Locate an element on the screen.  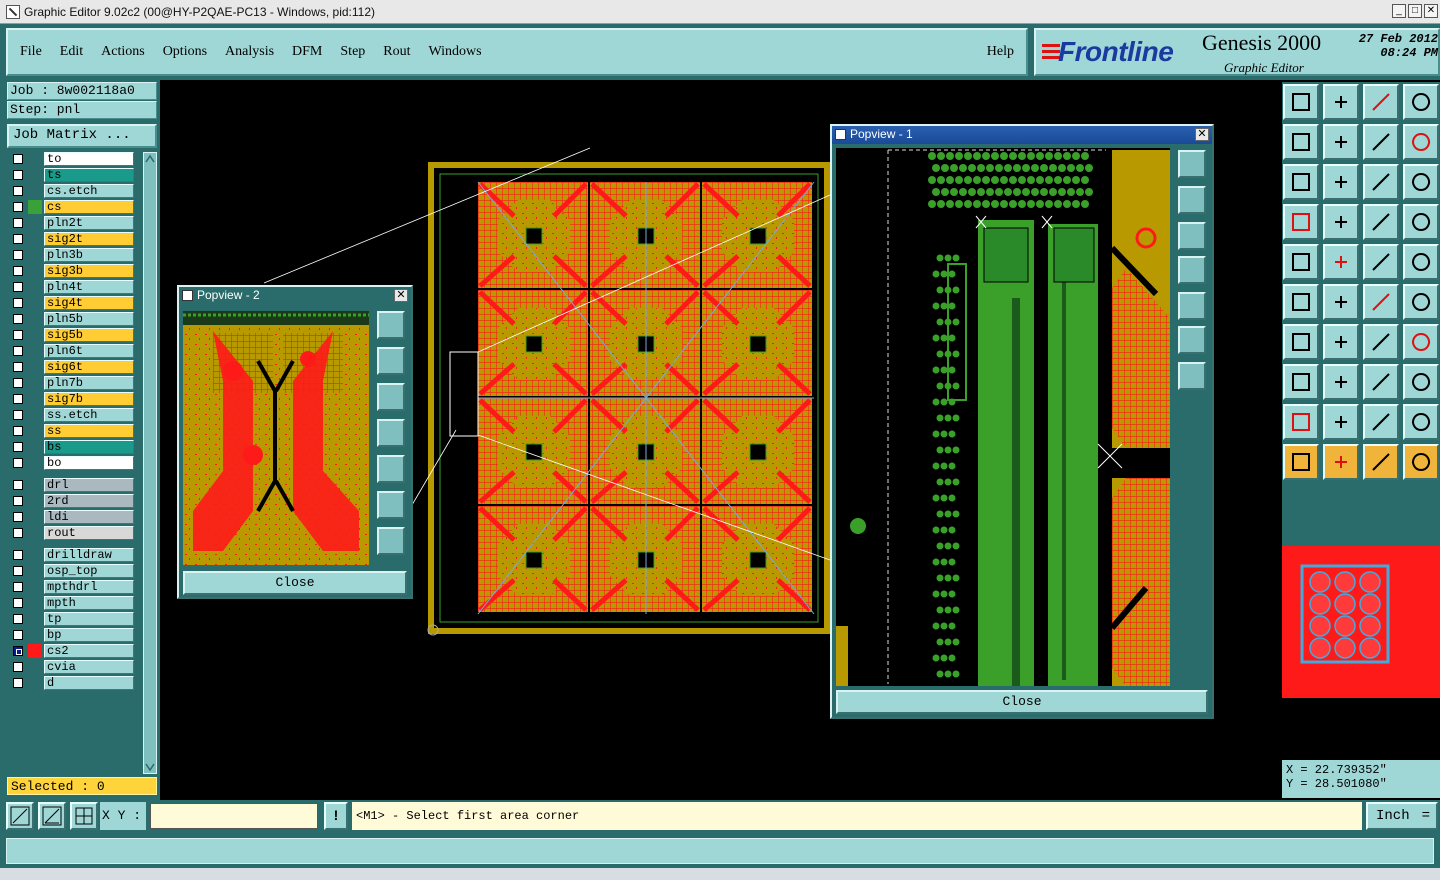
layer-name: pln7b is located at coordinates (89, 383).